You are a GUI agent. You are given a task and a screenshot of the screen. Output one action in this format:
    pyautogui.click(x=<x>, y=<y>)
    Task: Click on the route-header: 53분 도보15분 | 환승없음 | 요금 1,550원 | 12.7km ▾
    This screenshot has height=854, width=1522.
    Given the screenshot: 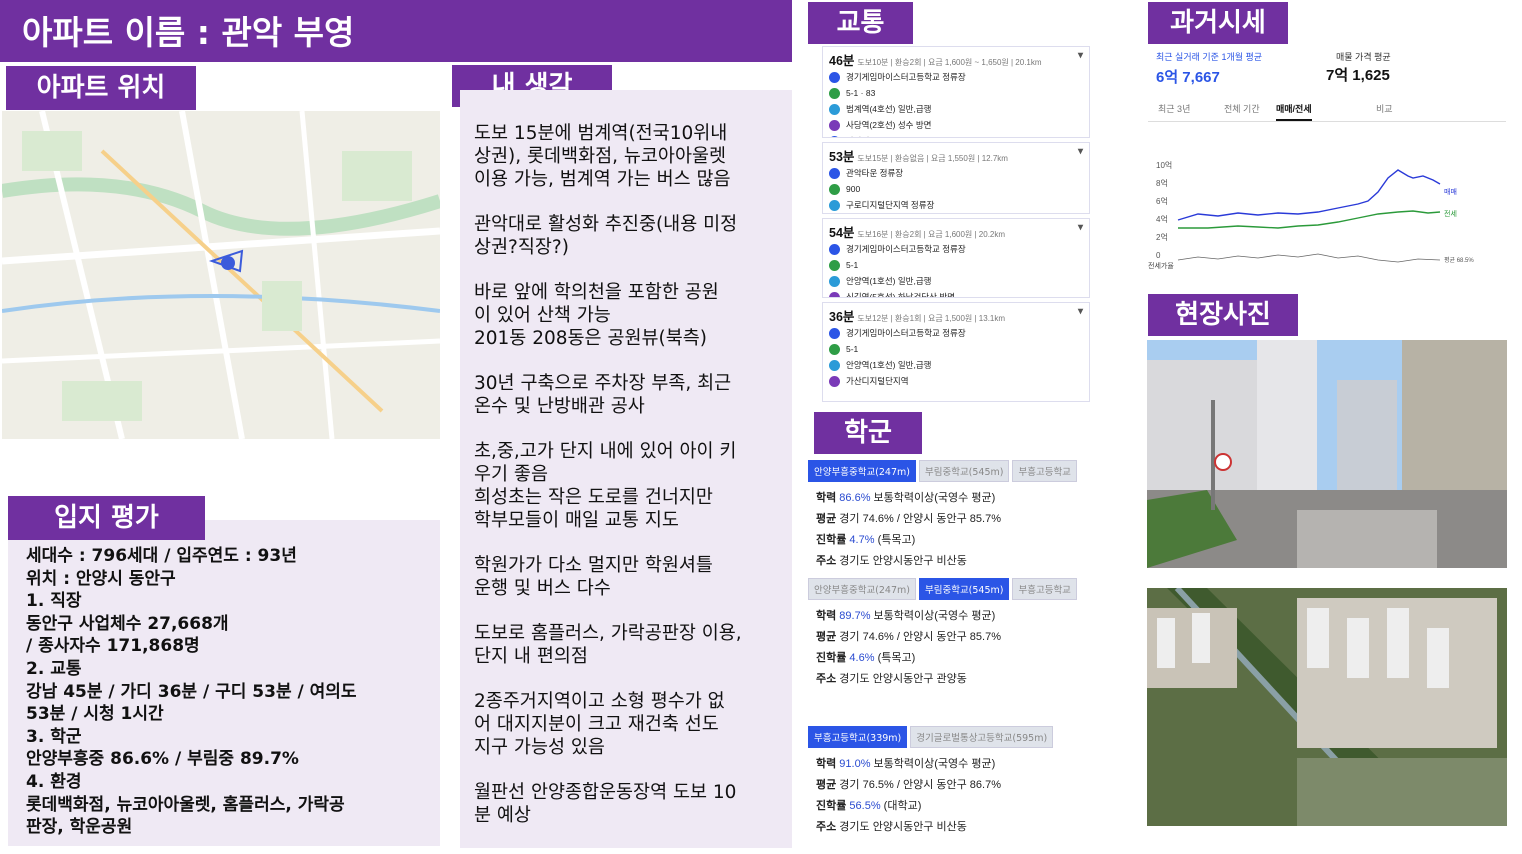 What is the action you would take?
    pyautogui.click(x=956, y=155)
    